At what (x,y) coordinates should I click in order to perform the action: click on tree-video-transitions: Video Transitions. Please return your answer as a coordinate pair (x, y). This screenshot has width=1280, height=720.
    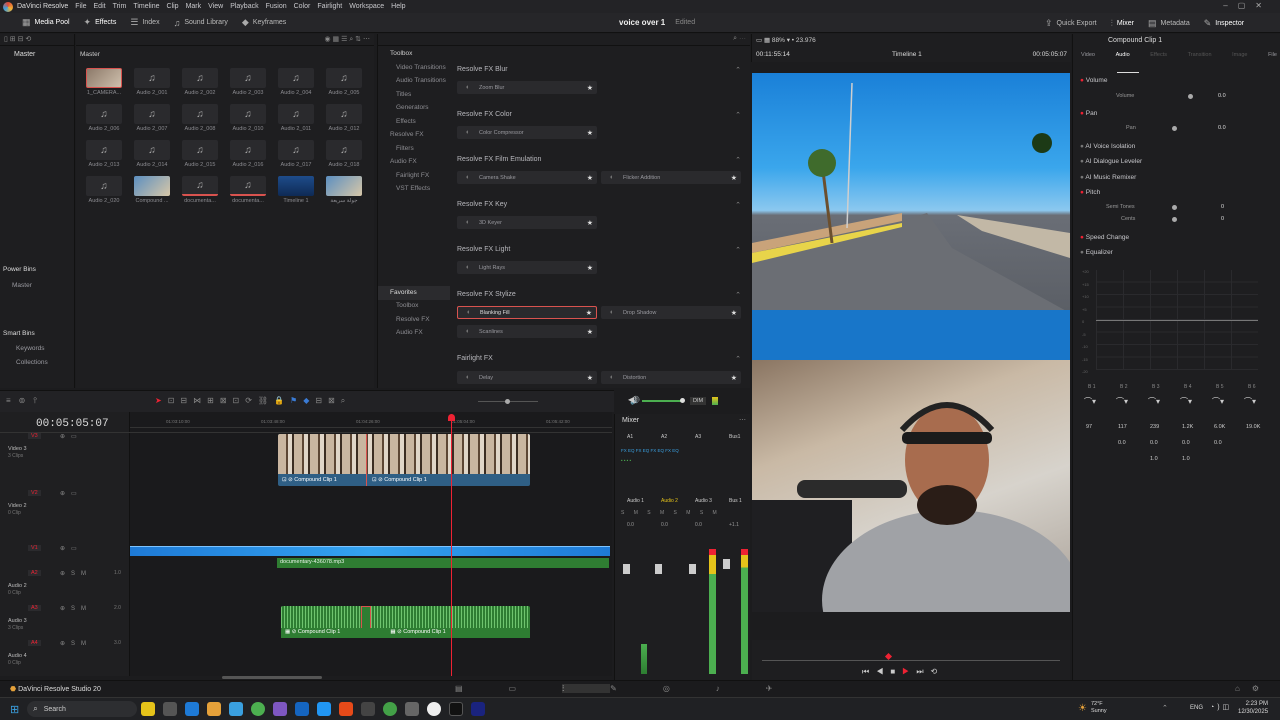
    Looking at the image, I should click on (421, 67).